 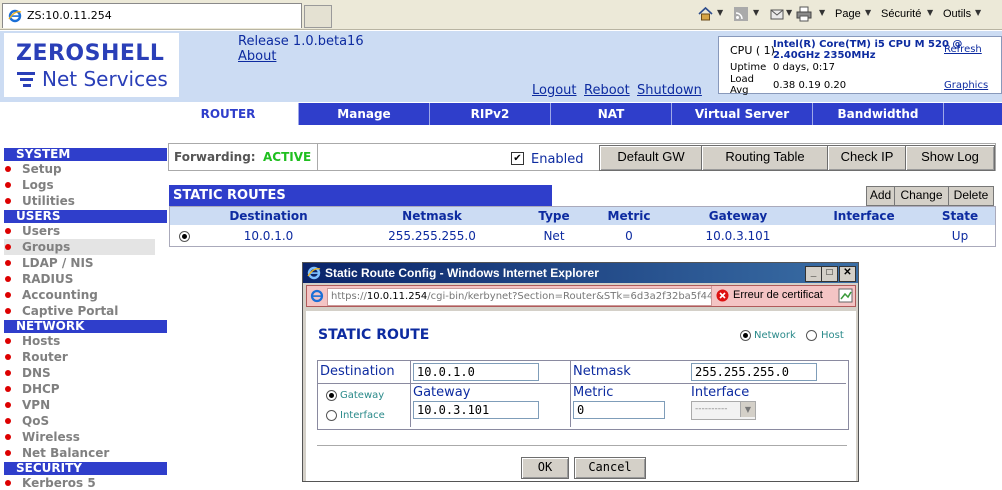 What do you see at coordinates (868, 12) in the screenshot?
I see `page-menu-dropdown-icon: ▼` at bounding box center [868, 12].